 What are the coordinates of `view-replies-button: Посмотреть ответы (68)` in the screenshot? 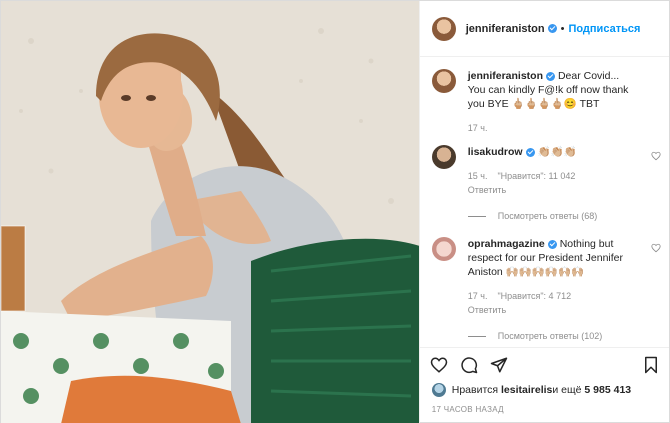 It's located at (553, 216).